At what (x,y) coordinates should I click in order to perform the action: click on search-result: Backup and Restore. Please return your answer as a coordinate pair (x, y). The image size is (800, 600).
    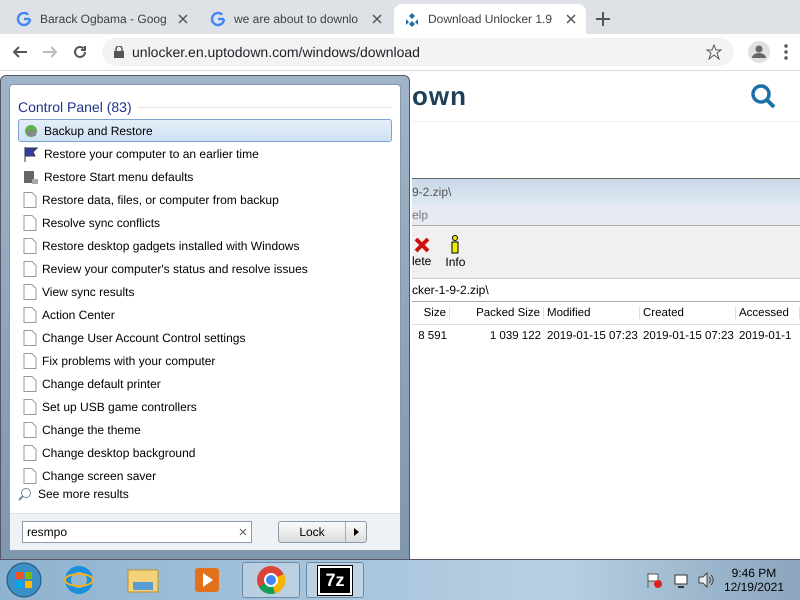
    Looking at the image, I should click on (205, 130).